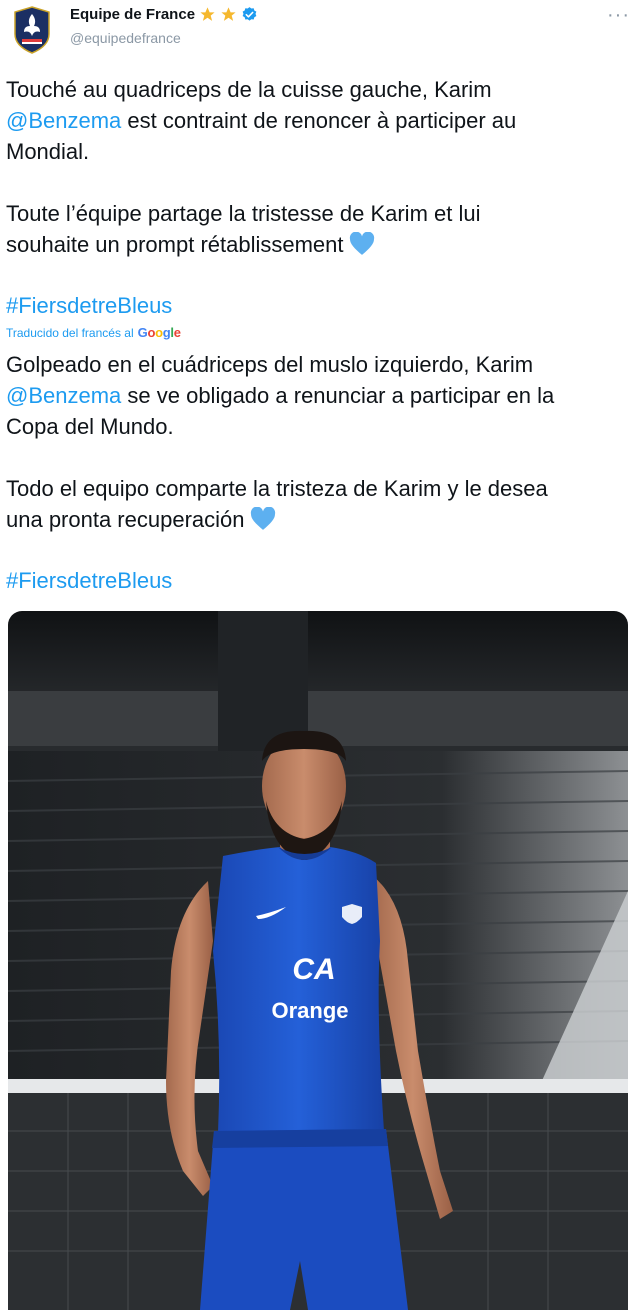  What do you see at coordinates (159, 332) in the screenshot?
I see `google-logo-icon: Google` at bounding box center [159, 332].